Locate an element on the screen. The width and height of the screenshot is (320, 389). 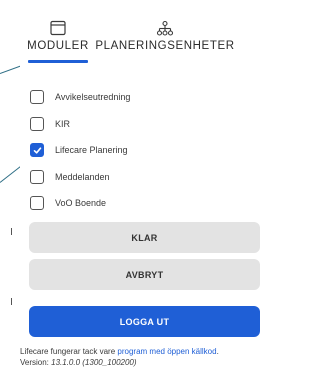
checkbox-checked is located at coordinates (37, 150).